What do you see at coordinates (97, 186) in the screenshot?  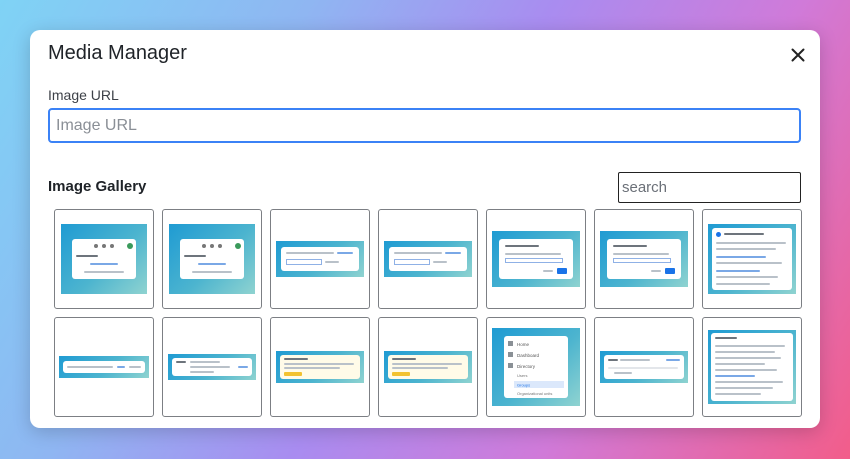 I see `image-gallery-title: Image Gallery` at bounding box center [97, 186].